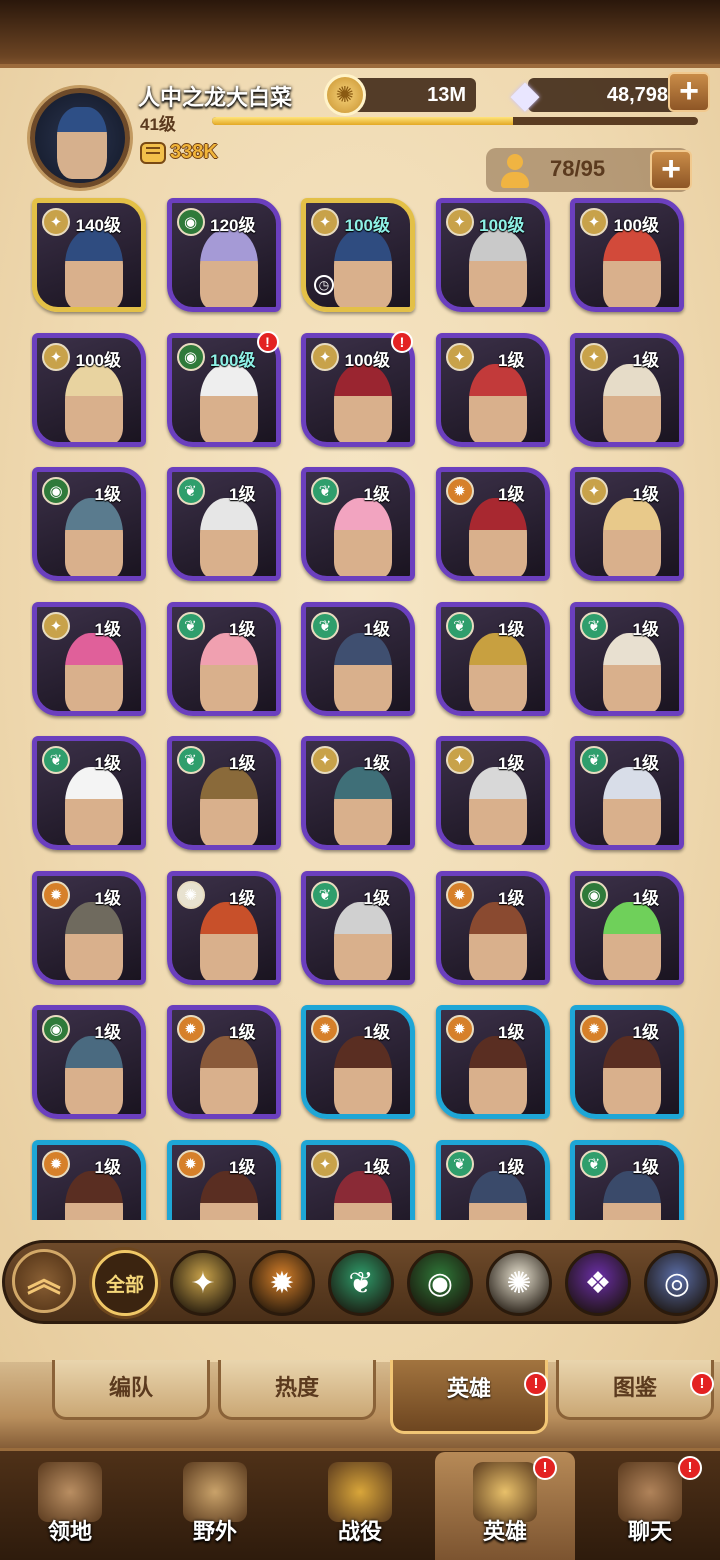 This screenshot has height=1560, width=720. What do you see at coordinates (224, 390) in the screenshot?
I see `hero-card: ◉ 100级!` at bounding box center [224, 390].